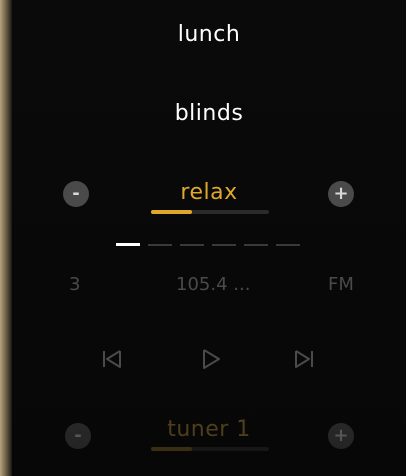 The height and width of the screenshot is (476, 406). Describe the element at coordinates (304, 359) in the screenshot. I see `skip-next-icon` at that location.